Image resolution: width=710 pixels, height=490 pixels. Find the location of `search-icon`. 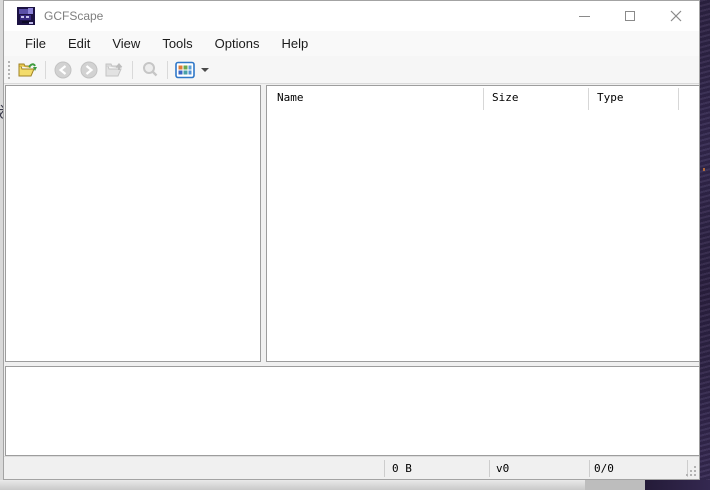

search-icon is located at coordinates (150, 68).